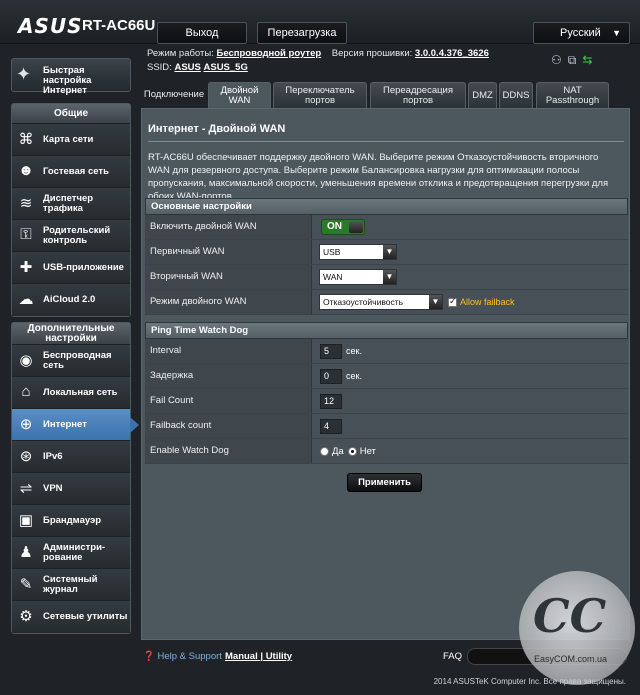  I want to click on tab-ddns: DDNS, so click(516, 95).